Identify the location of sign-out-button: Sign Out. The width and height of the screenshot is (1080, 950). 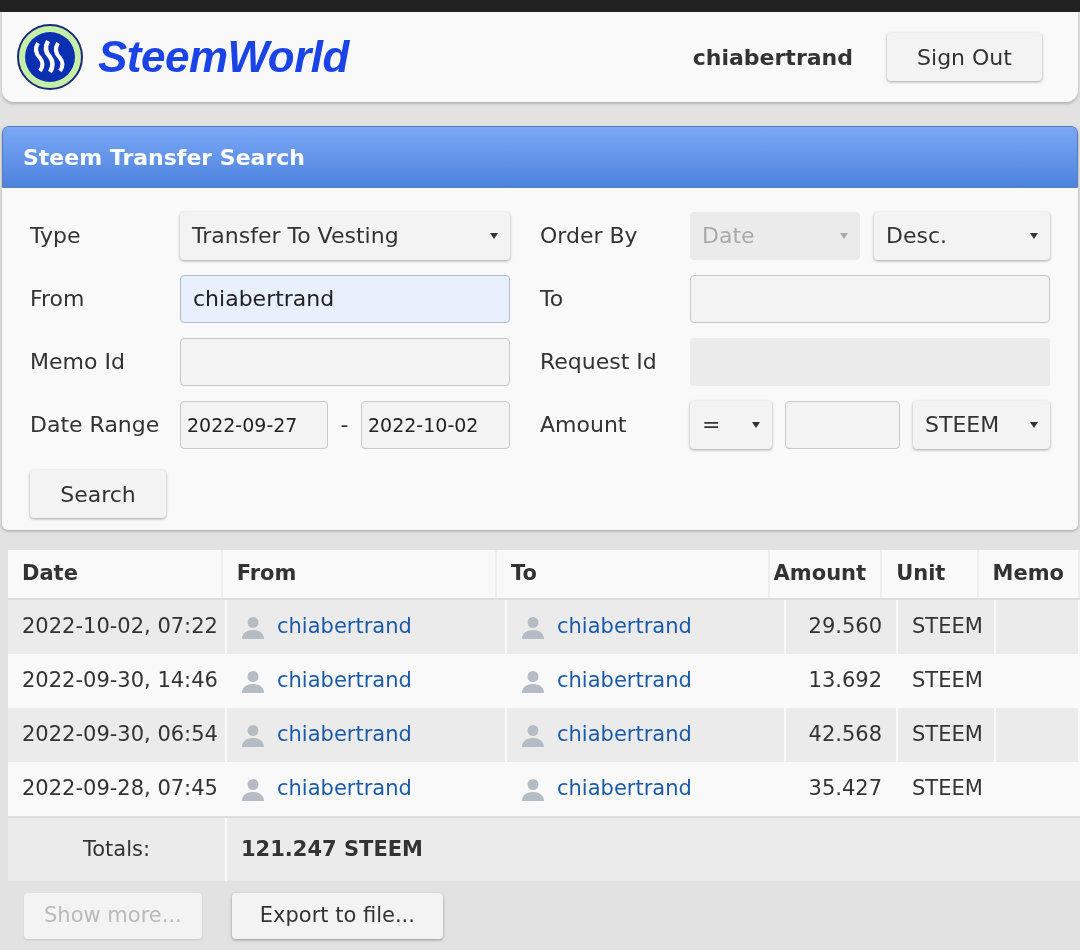
(964, 57).